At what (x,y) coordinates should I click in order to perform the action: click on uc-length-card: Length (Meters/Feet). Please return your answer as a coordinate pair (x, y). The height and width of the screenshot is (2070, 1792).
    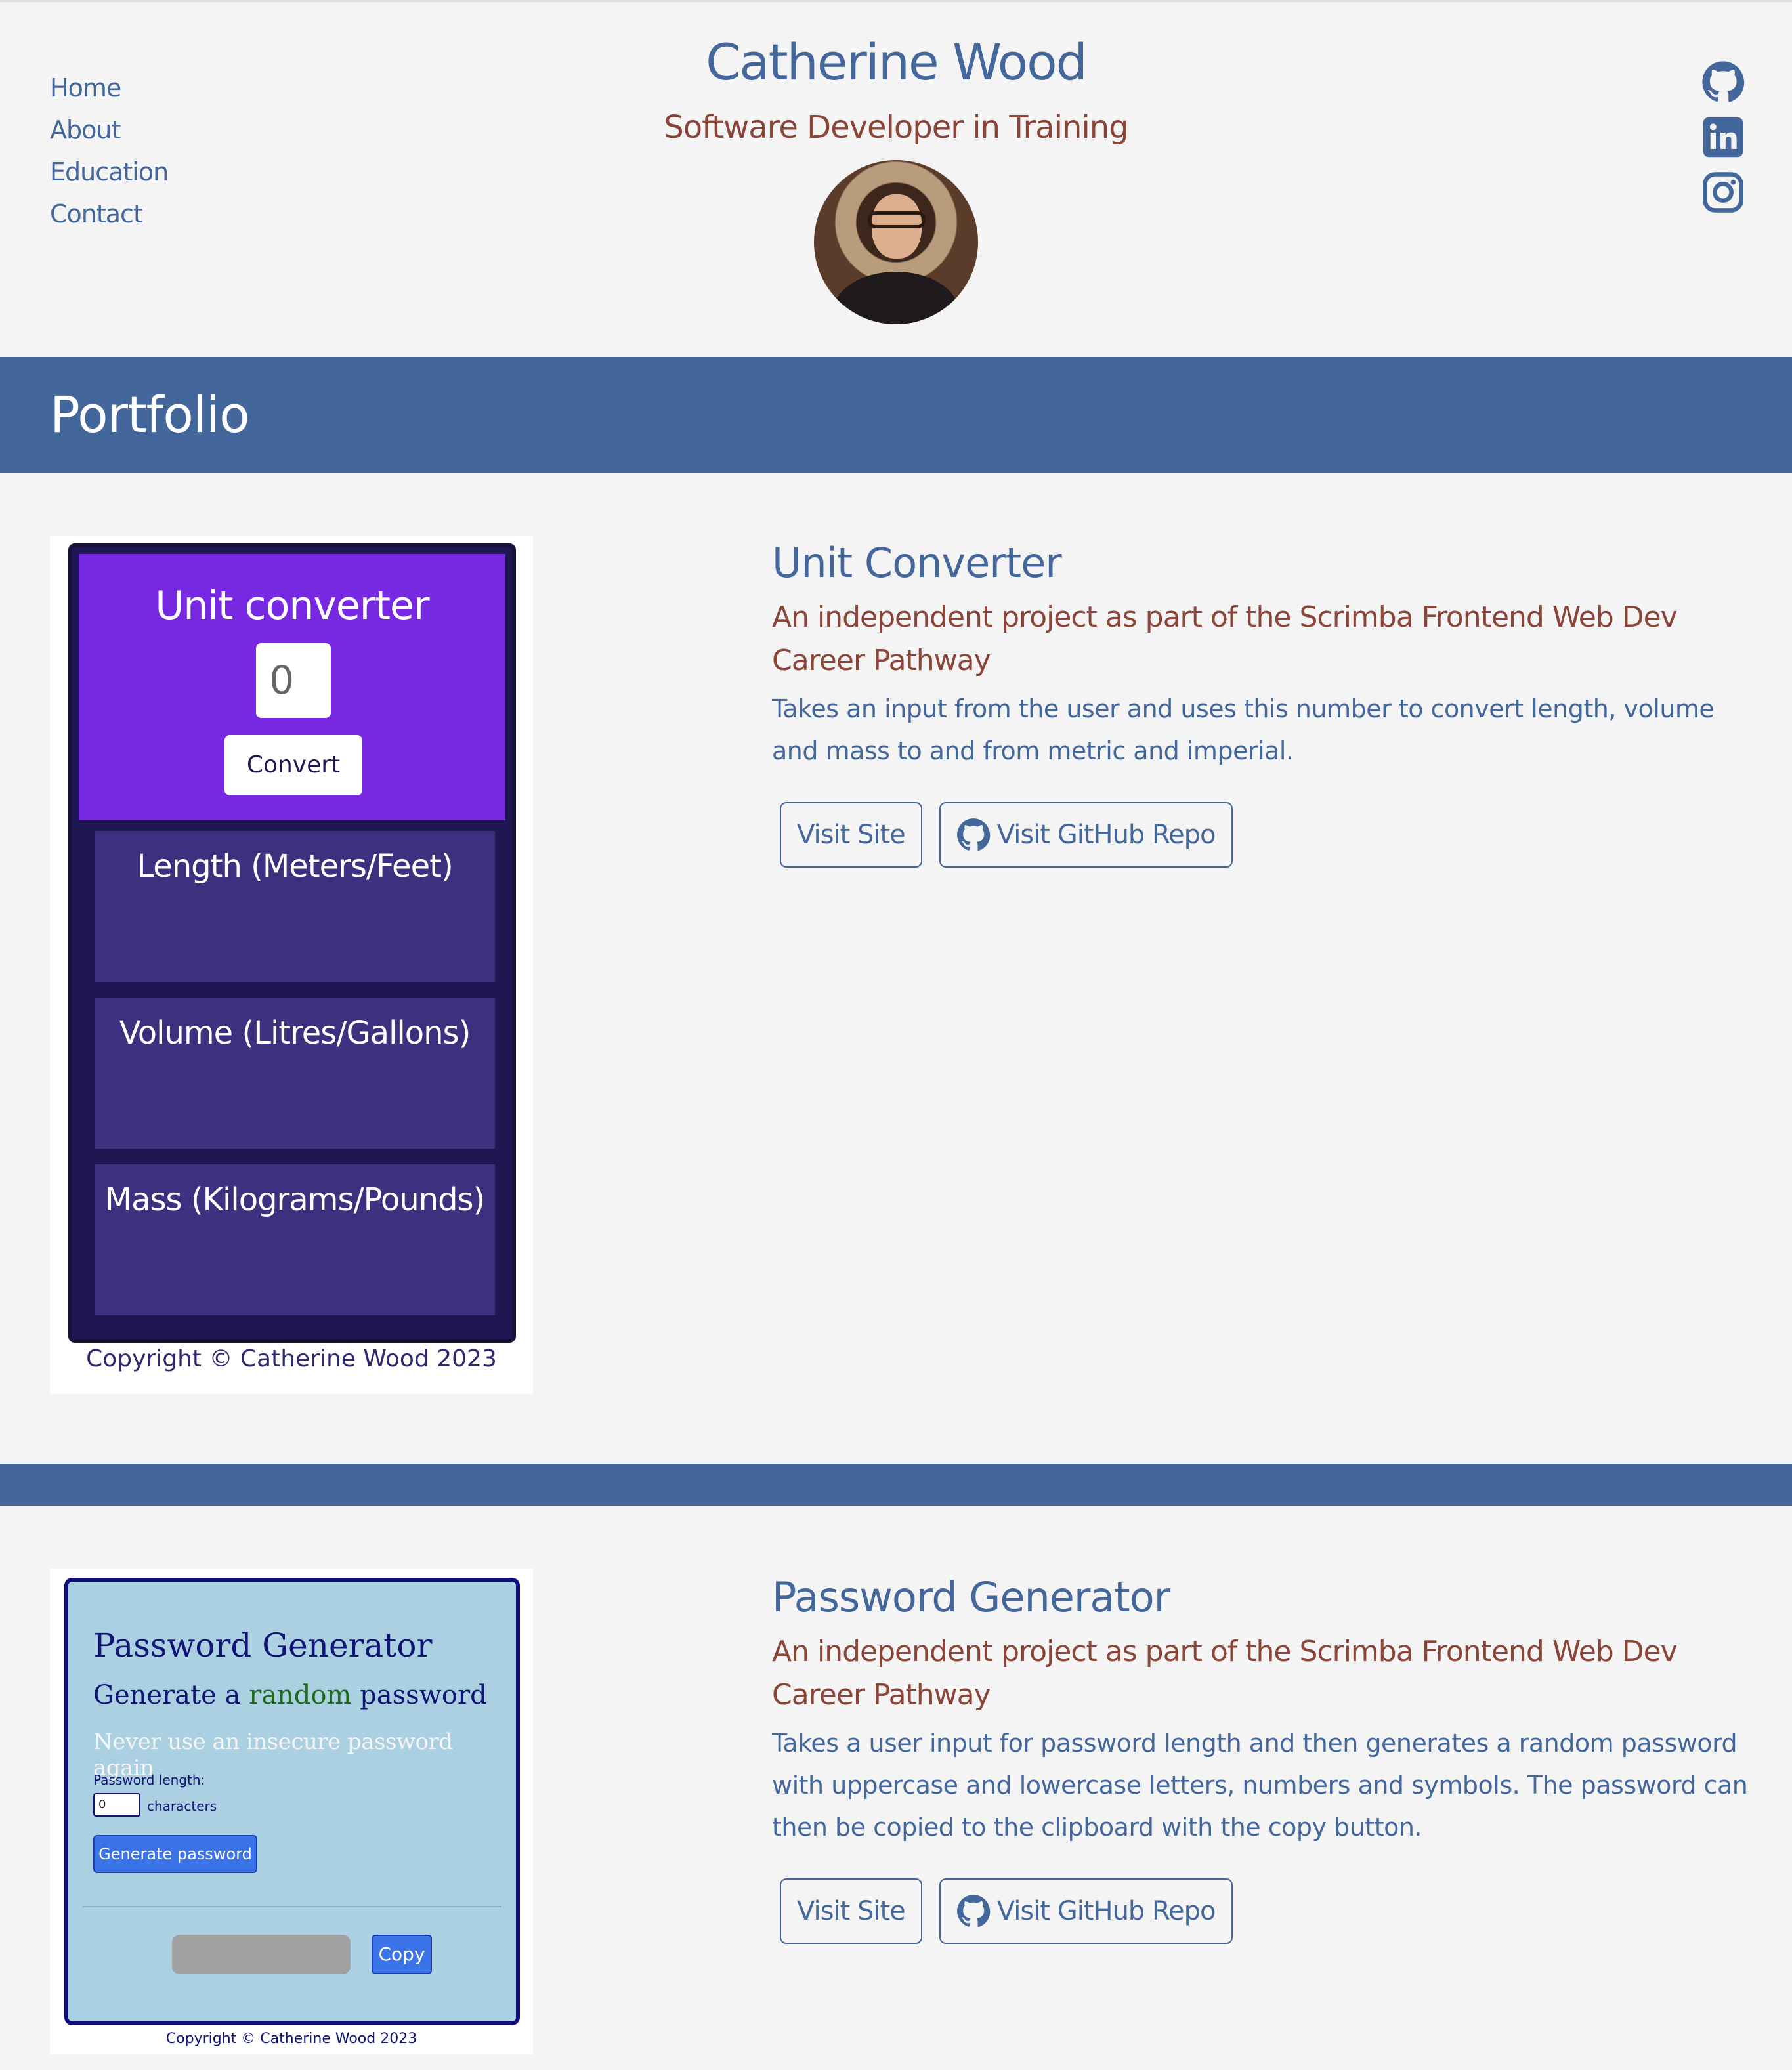
    Looking at the image, I should click on (295, 906).